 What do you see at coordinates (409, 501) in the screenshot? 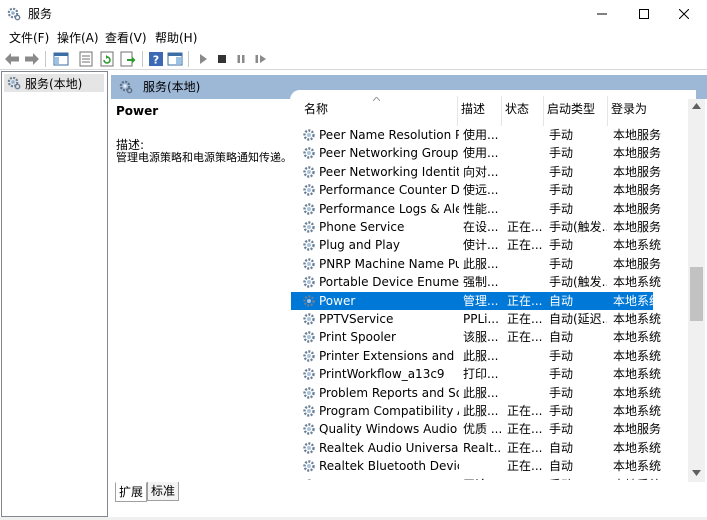
I see `view-tabs: 扩展 标准` at bounding box center [409, 501].